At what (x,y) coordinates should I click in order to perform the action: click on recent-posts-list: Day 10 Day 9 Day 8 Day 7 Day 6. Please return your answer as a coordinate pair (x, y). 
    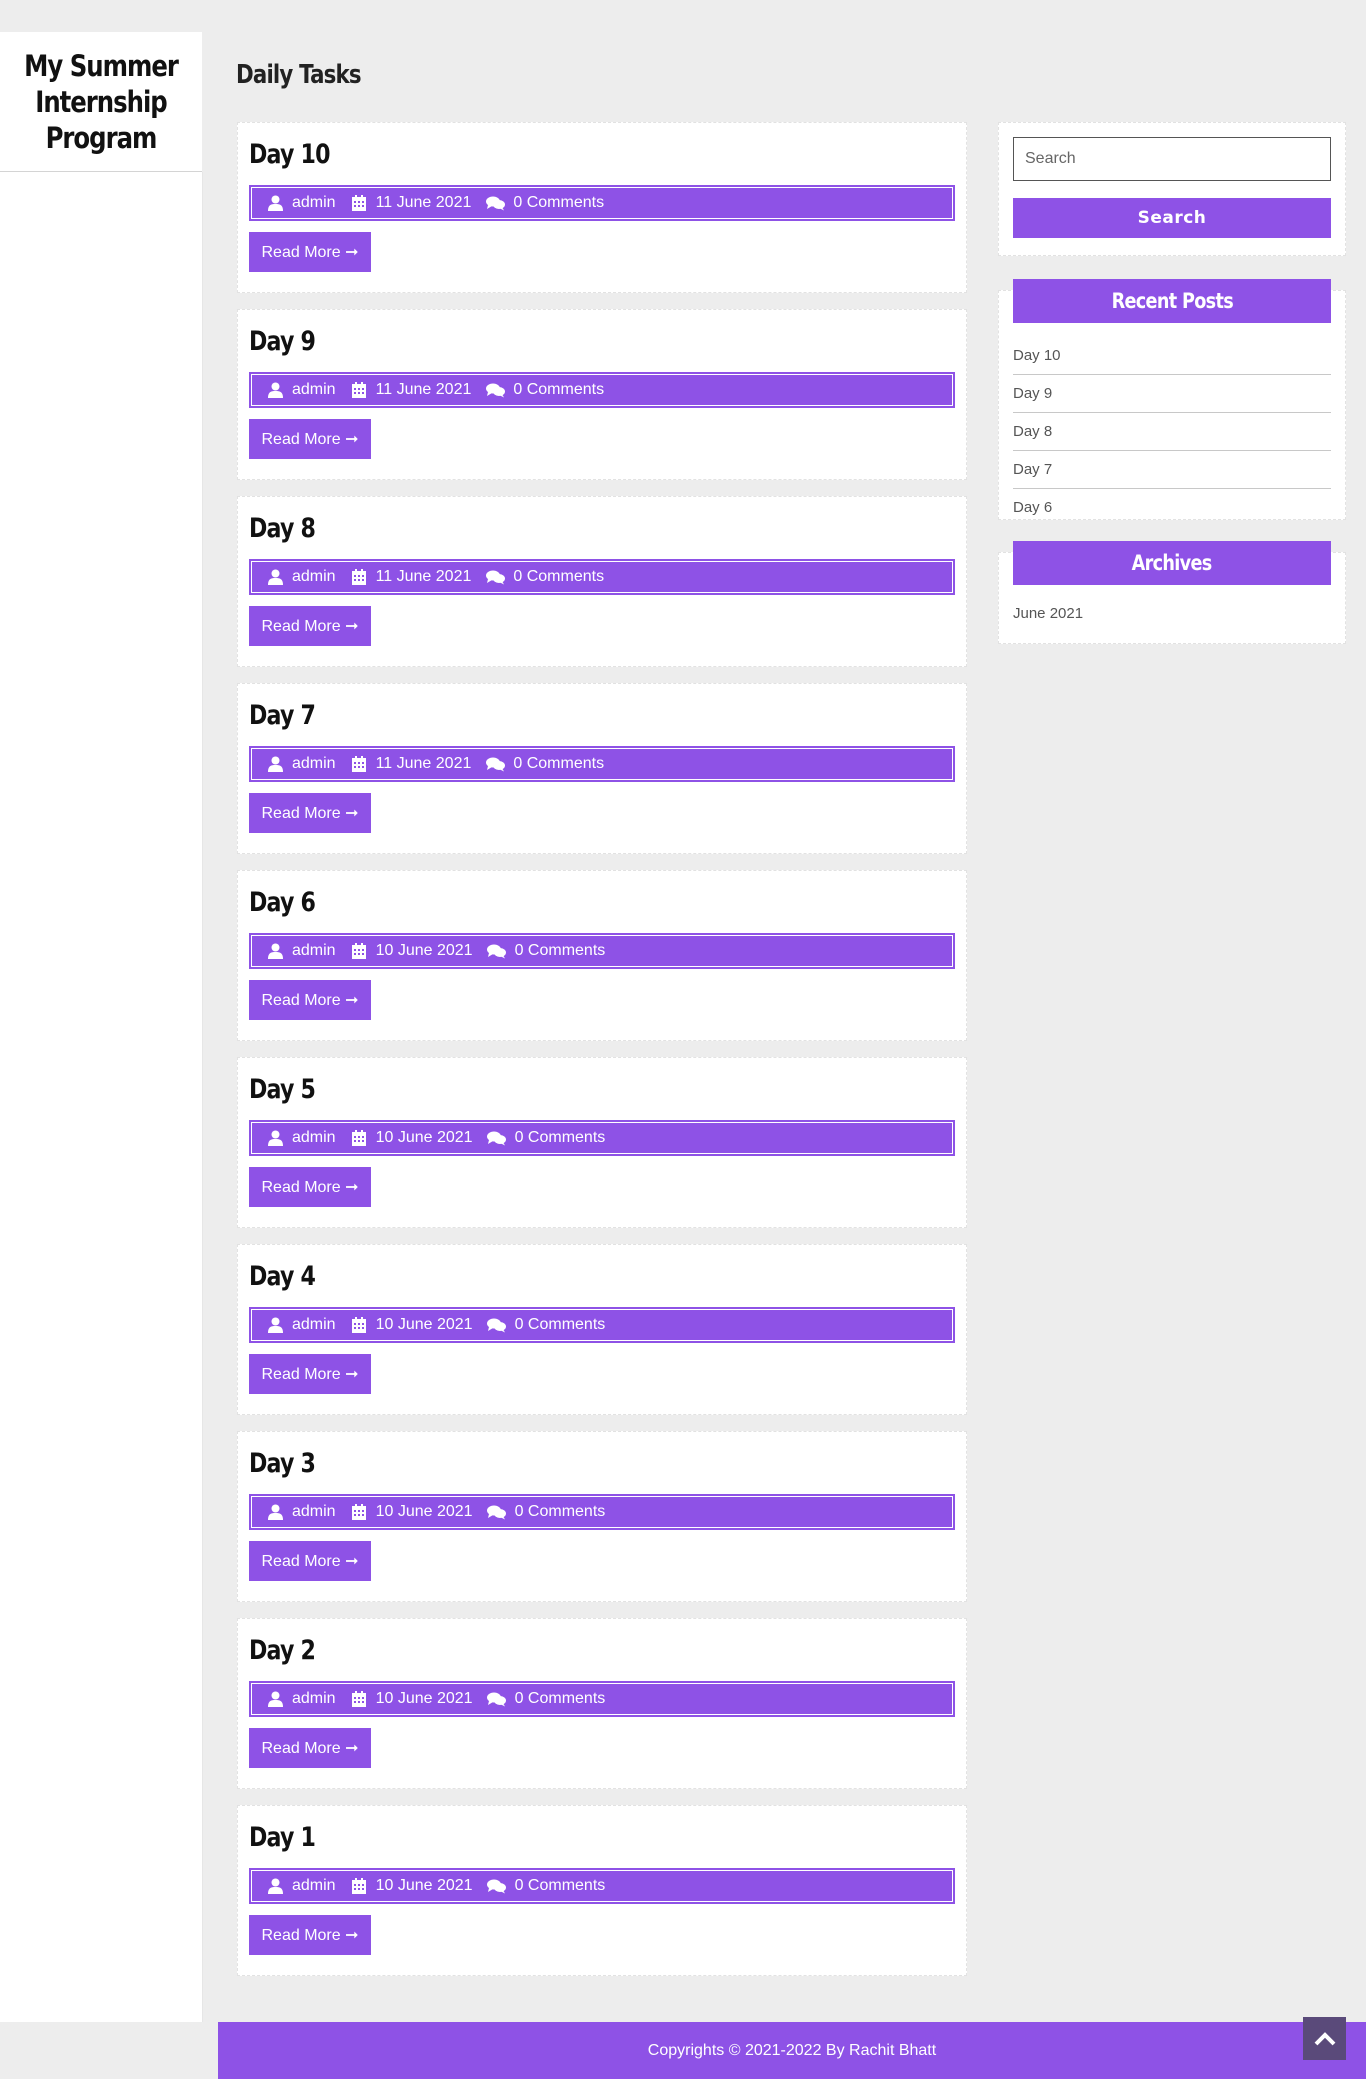
    Looking at the image, I should click on (1172, 432).